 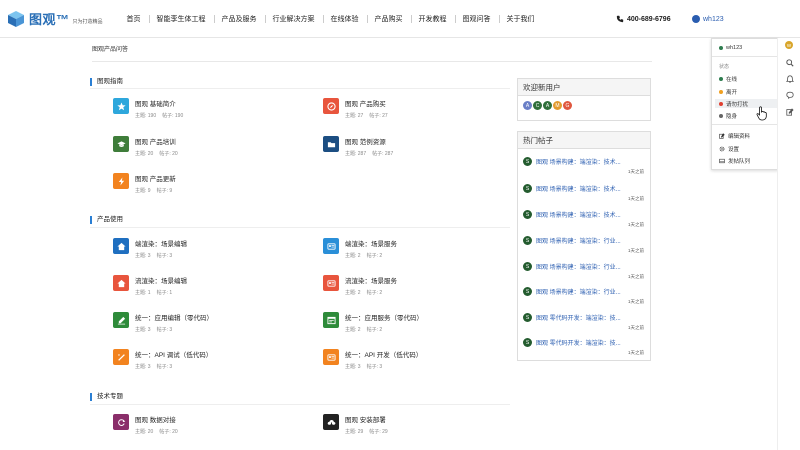 What do you see at coordinates (49, 19) in the screenshot?
I see `logo-text: 图观™` at bounding box center [49, 19].